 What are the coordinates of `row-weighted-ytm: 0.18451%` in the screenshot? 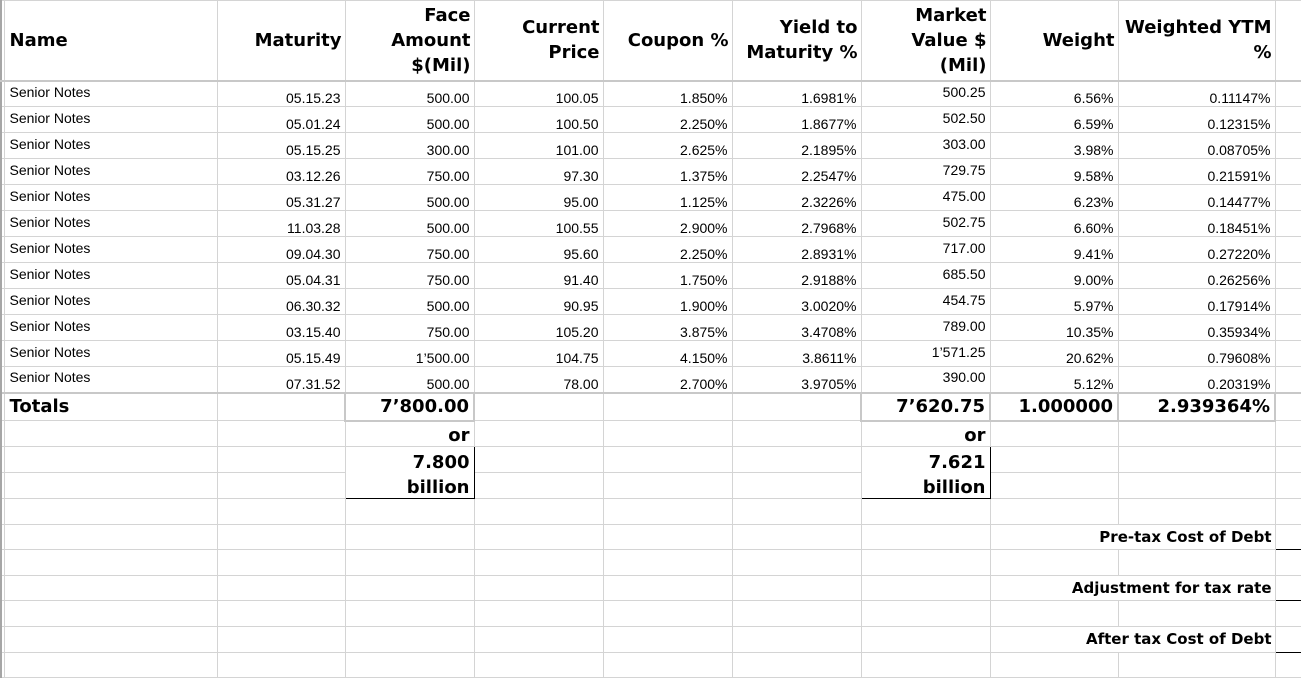 It's located at (1196, 224).